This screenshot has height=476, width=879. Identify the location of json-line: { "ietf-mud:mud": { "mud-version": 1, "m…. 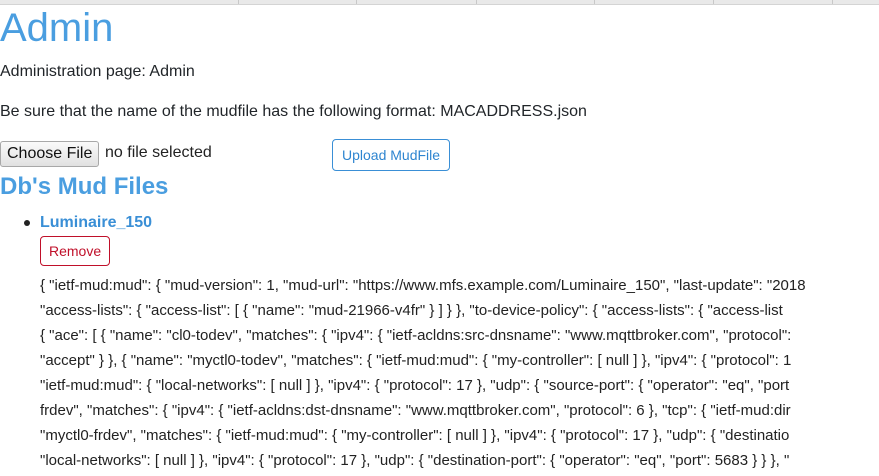
(423, 285).